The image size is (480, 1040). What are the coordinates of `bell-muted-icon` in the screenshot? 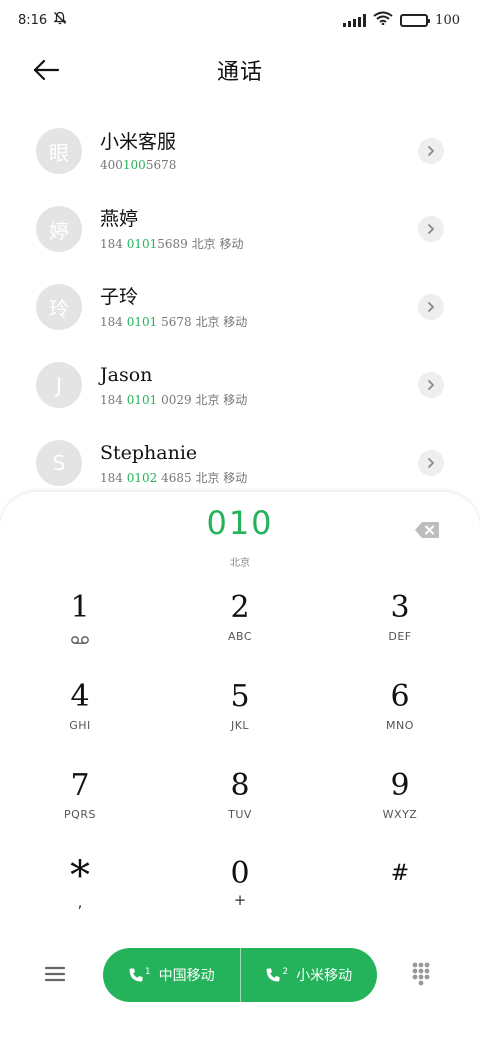 It's located at (60, 20).